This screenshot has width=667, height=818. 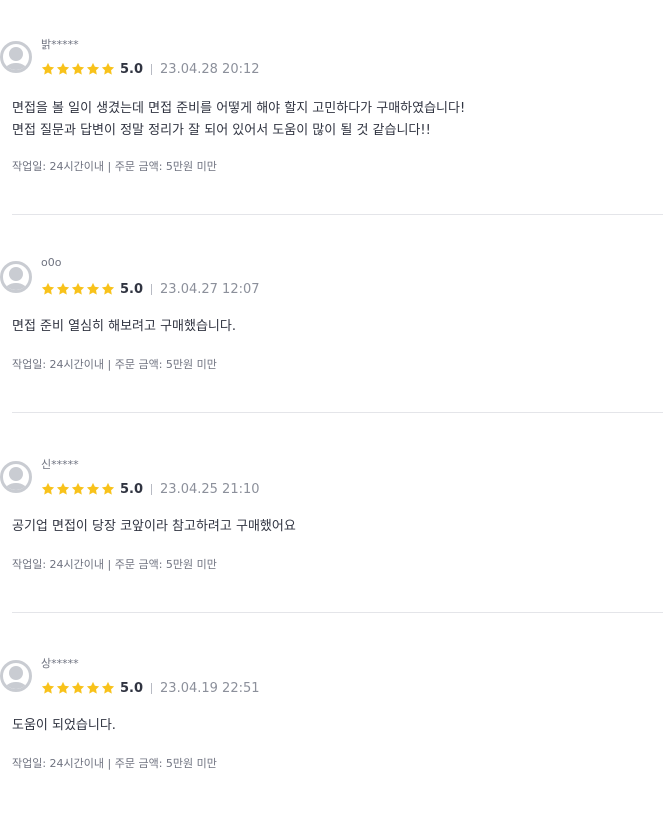 I want to click on review-meta: 5.0 23.04.25 21:10, so click(x=150, y=489).